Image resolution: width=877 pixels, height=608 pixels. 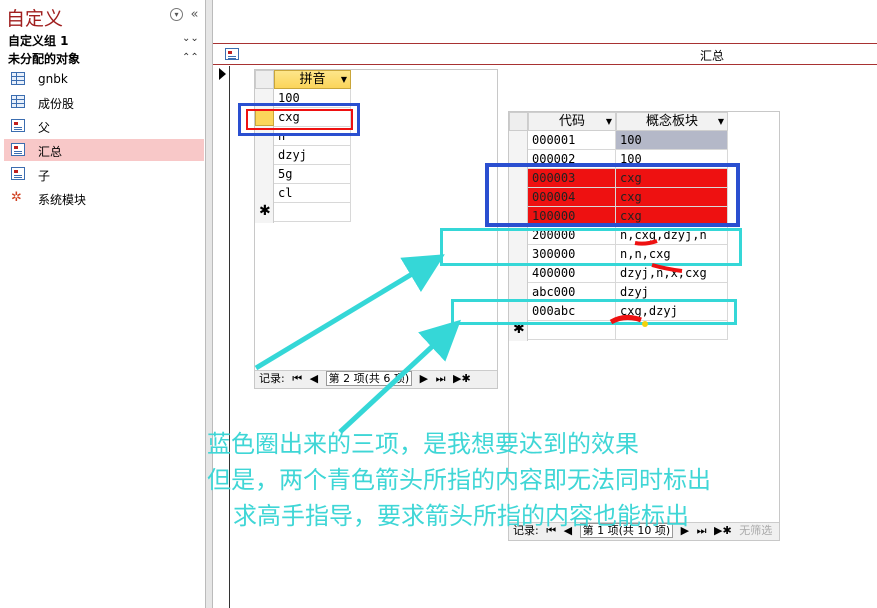 What do you see at coordinates (645, 324) in the screenshot?
I see `yellow-dot-mark` at bounding box center [645, 324].